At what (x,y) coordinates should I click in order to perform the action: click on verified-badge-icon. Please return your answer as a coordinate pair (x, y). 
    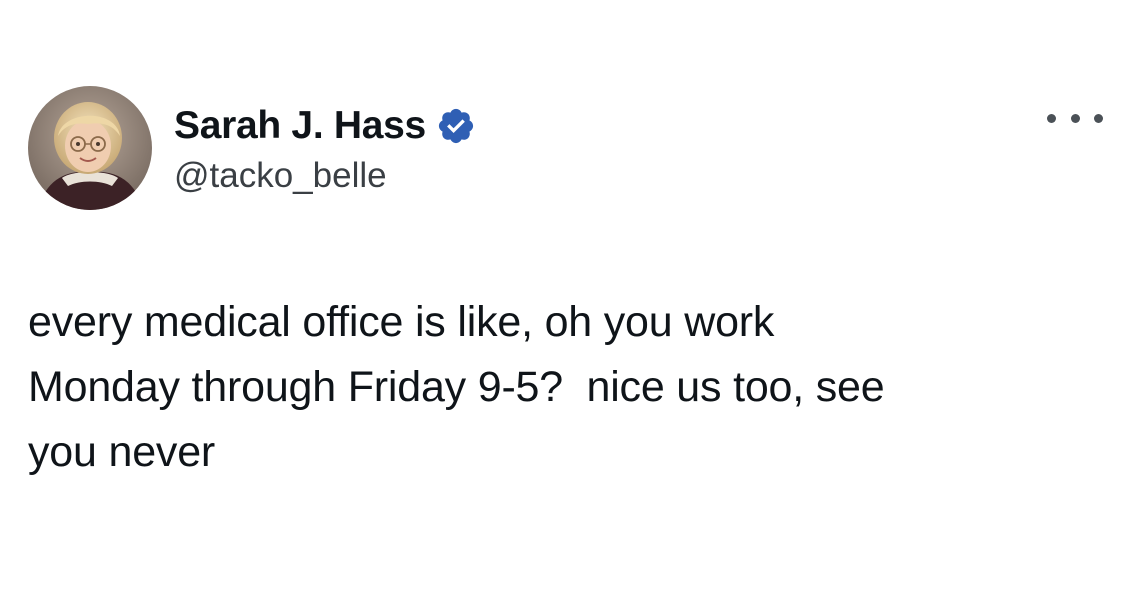
    Looking at the image, I should click on (456, 126).